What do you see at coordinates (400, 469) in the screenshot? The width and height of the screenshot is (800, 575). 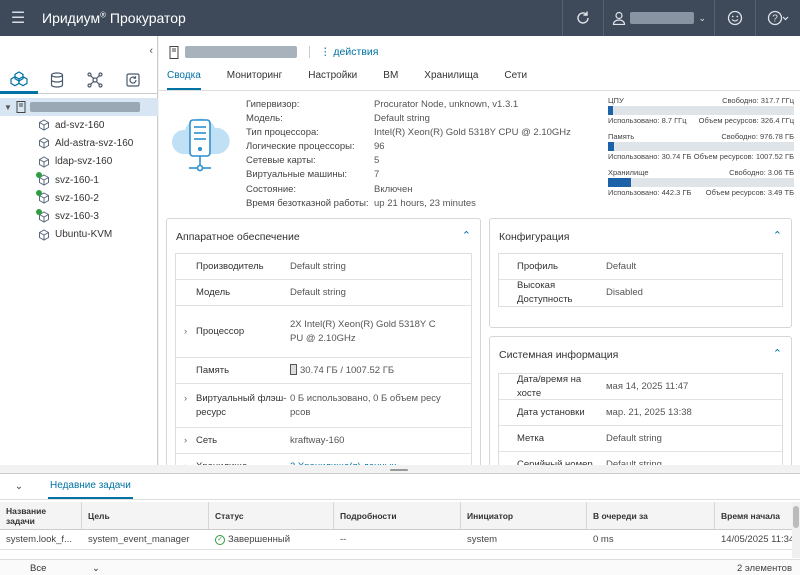 I see `panel-splitter` at bounding box center [400, 469].